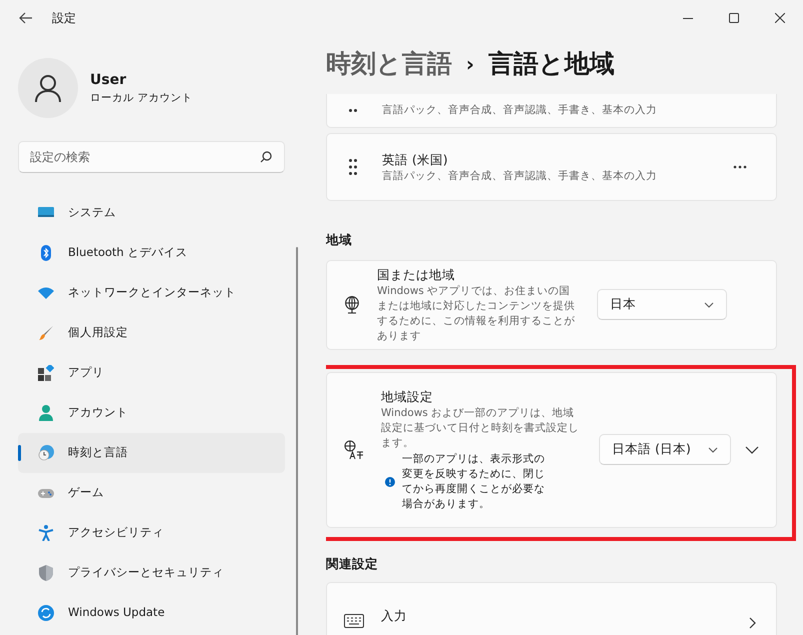  What do you see at coordinates (480, 428) in the screenshot?
I see `setting-description: Windows および一部のアプリは、地域設定に基づいて日付と時刻を書式設定します。` at bounding box center [480, 428].